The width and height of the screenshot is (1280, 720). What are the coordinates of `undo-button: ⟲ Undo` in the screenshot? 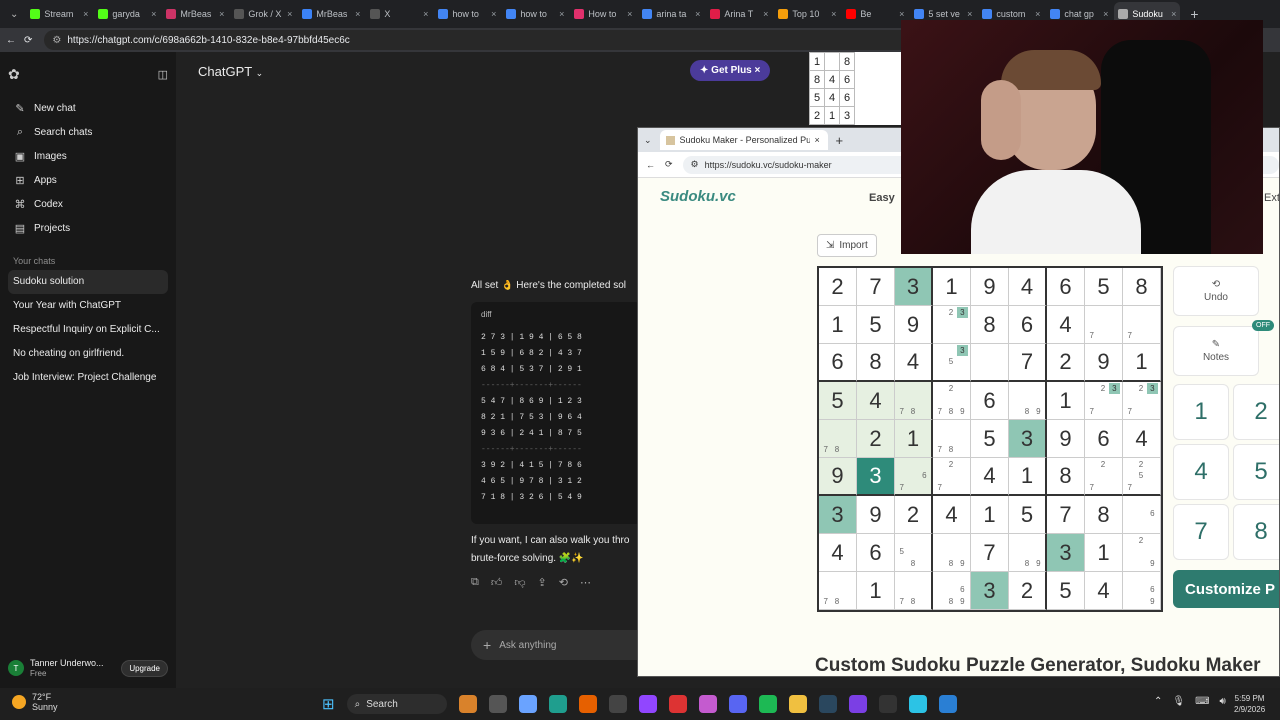 It's located at (1216, 291).